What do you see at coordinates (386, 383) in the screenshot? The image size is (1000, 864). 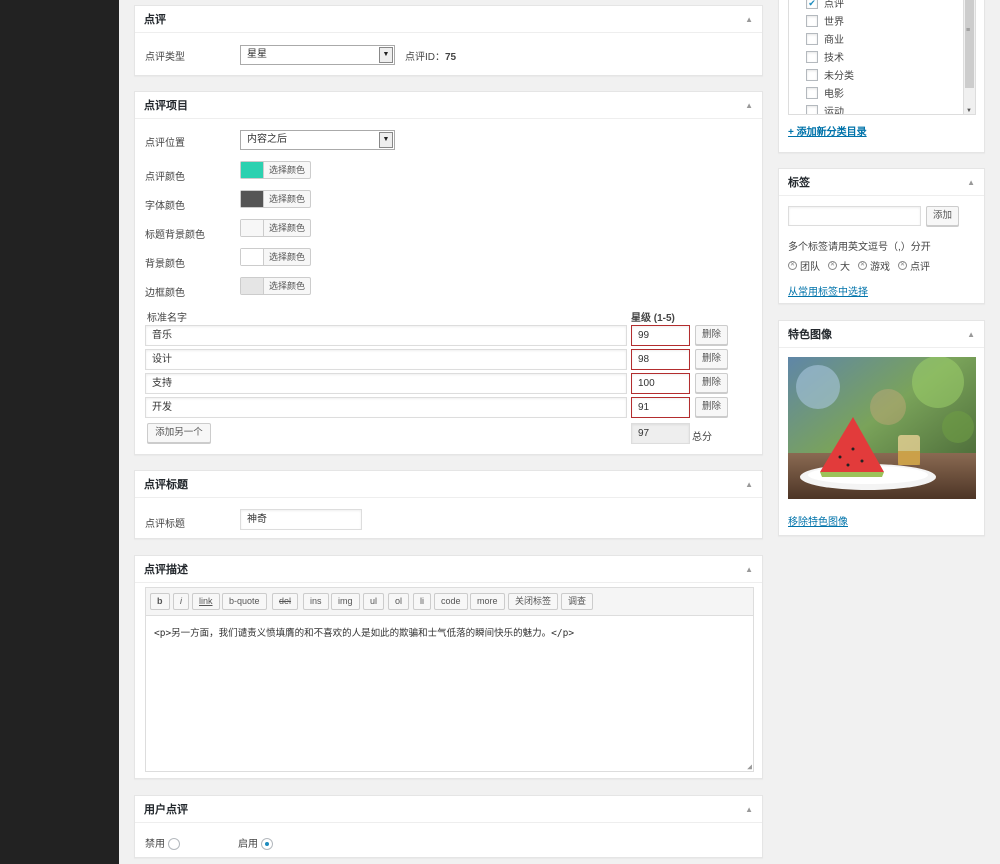 I see `criteria-name-input: 支持` at bounding box center [386, 383].